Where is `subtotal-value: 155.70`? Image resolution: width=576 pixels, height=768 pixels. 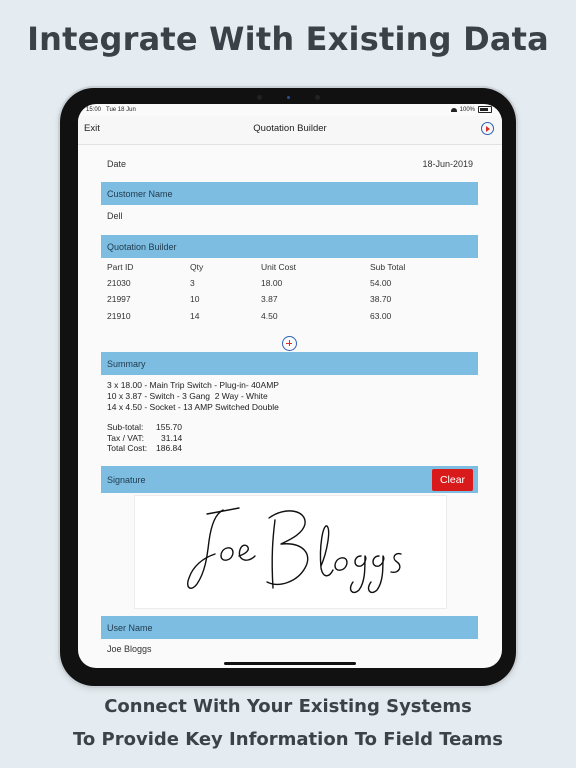 subtotal-value: 155.70 is located at coordinates (169, 427).